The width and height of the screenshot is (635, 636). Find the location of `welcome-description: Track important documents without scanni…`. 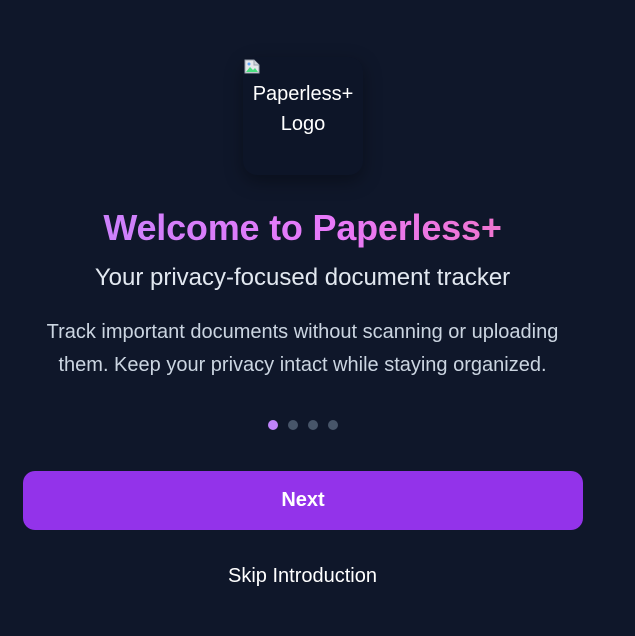

welcome-description: Track important documents without scanni… is located at coordinates (302, 348).